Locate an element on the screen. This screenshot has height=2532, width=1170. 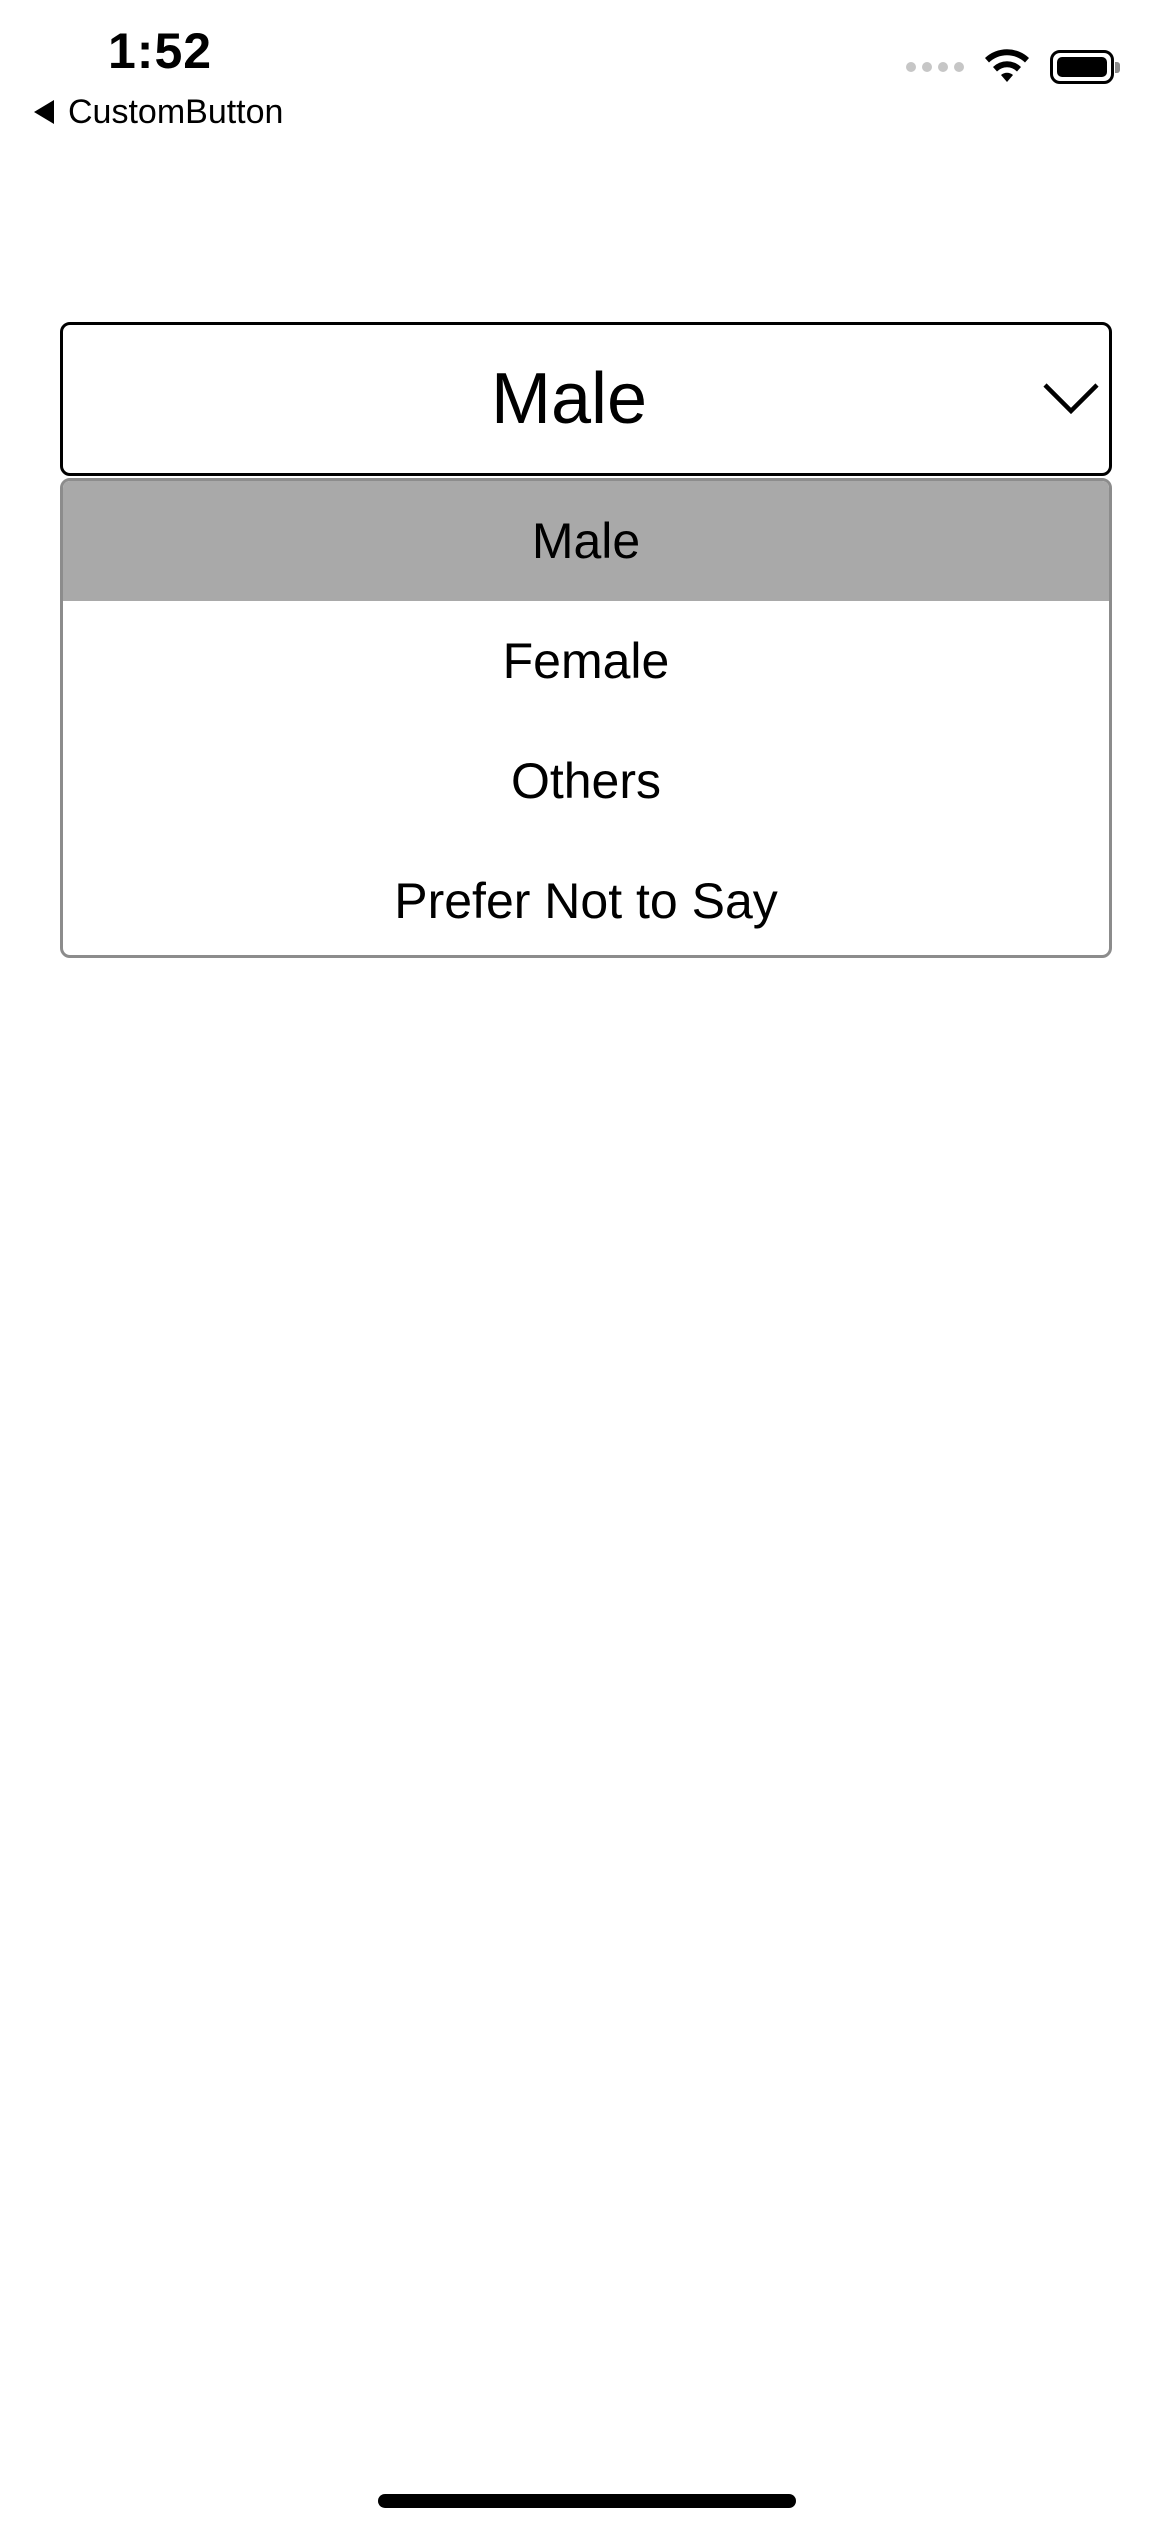
cellular-signal-icon is located at coordinates (935, 67).